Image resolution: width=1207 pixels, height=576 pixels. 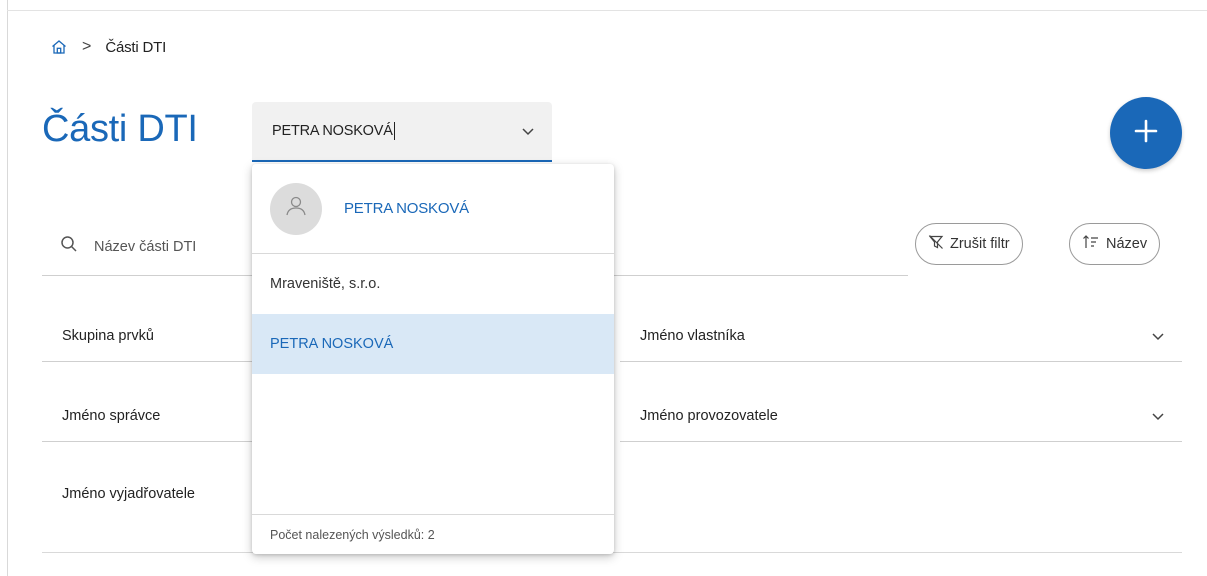 I want to click on breadcrumb-current: Části DTI, so click(x=136, y=47).